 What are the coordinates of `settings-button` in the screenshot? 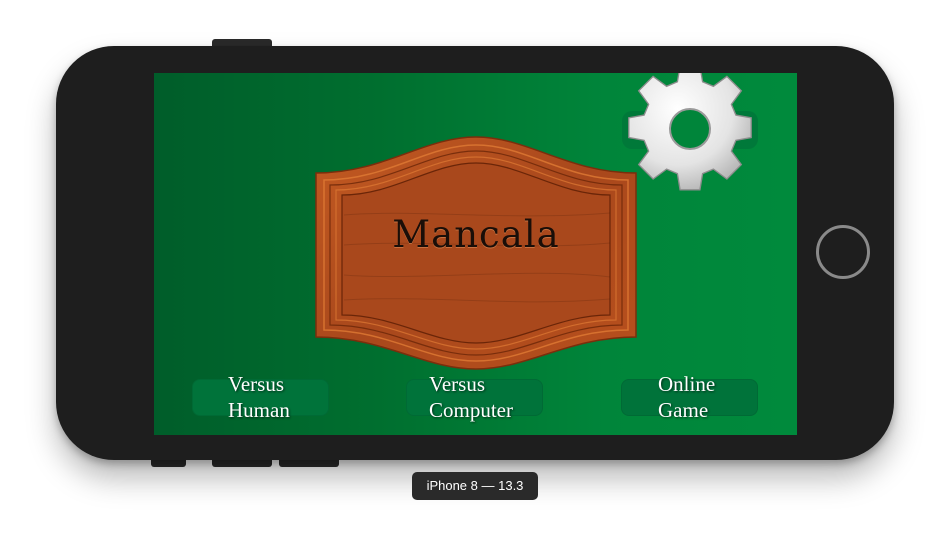 It's located at (690, 137).